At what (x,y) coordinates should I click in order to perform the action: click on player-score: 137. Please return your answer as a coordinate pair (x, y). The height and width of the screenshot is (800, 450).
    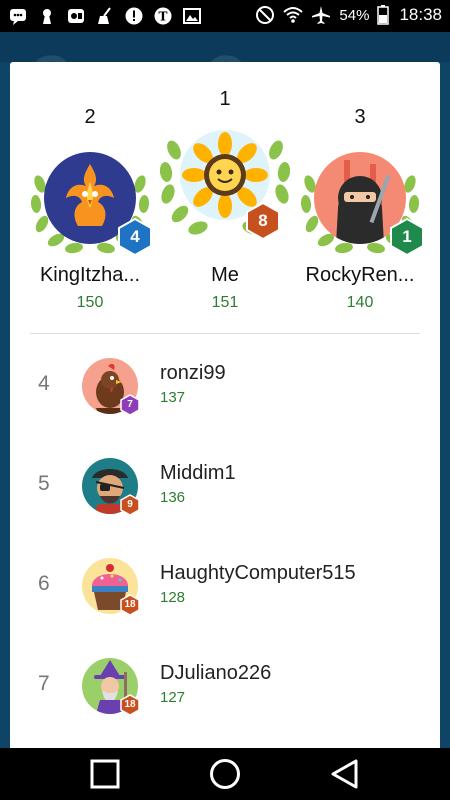
    Looking at the image, I should click on (173, 397).